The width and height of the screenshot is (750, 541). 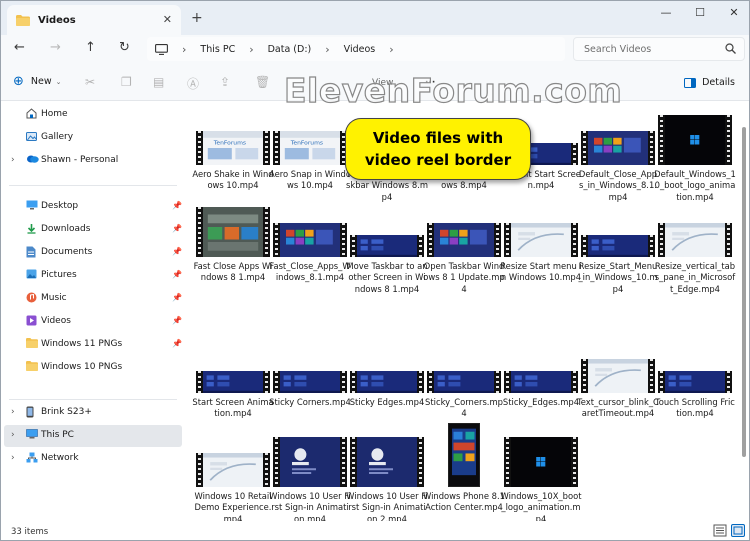 I want to click on documents-icon, so click(x=31, y=253).